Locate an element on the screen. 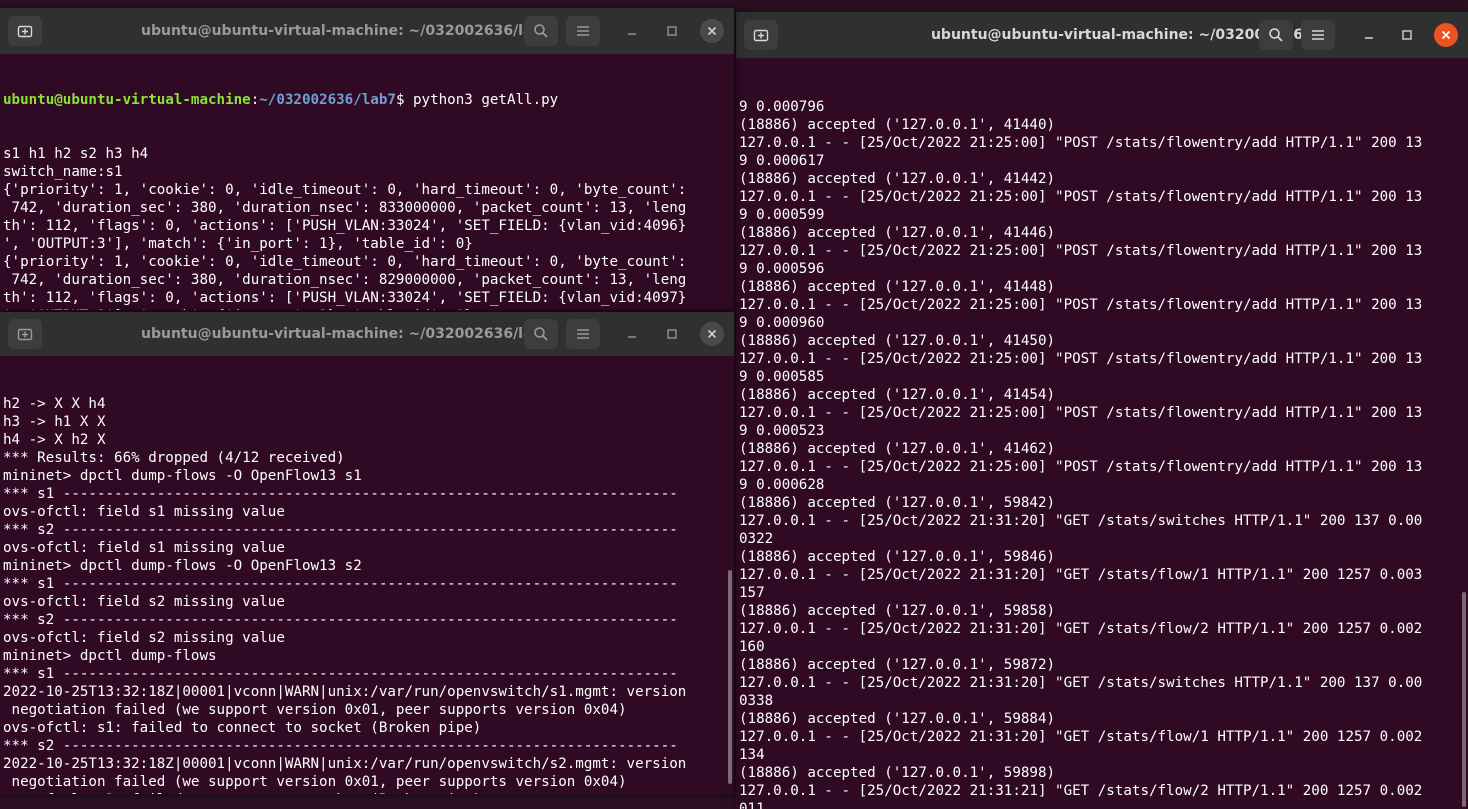  terminal-line: (18886) accepted ('127.0.0.1', 59842) is located at coordinates (897, 503).